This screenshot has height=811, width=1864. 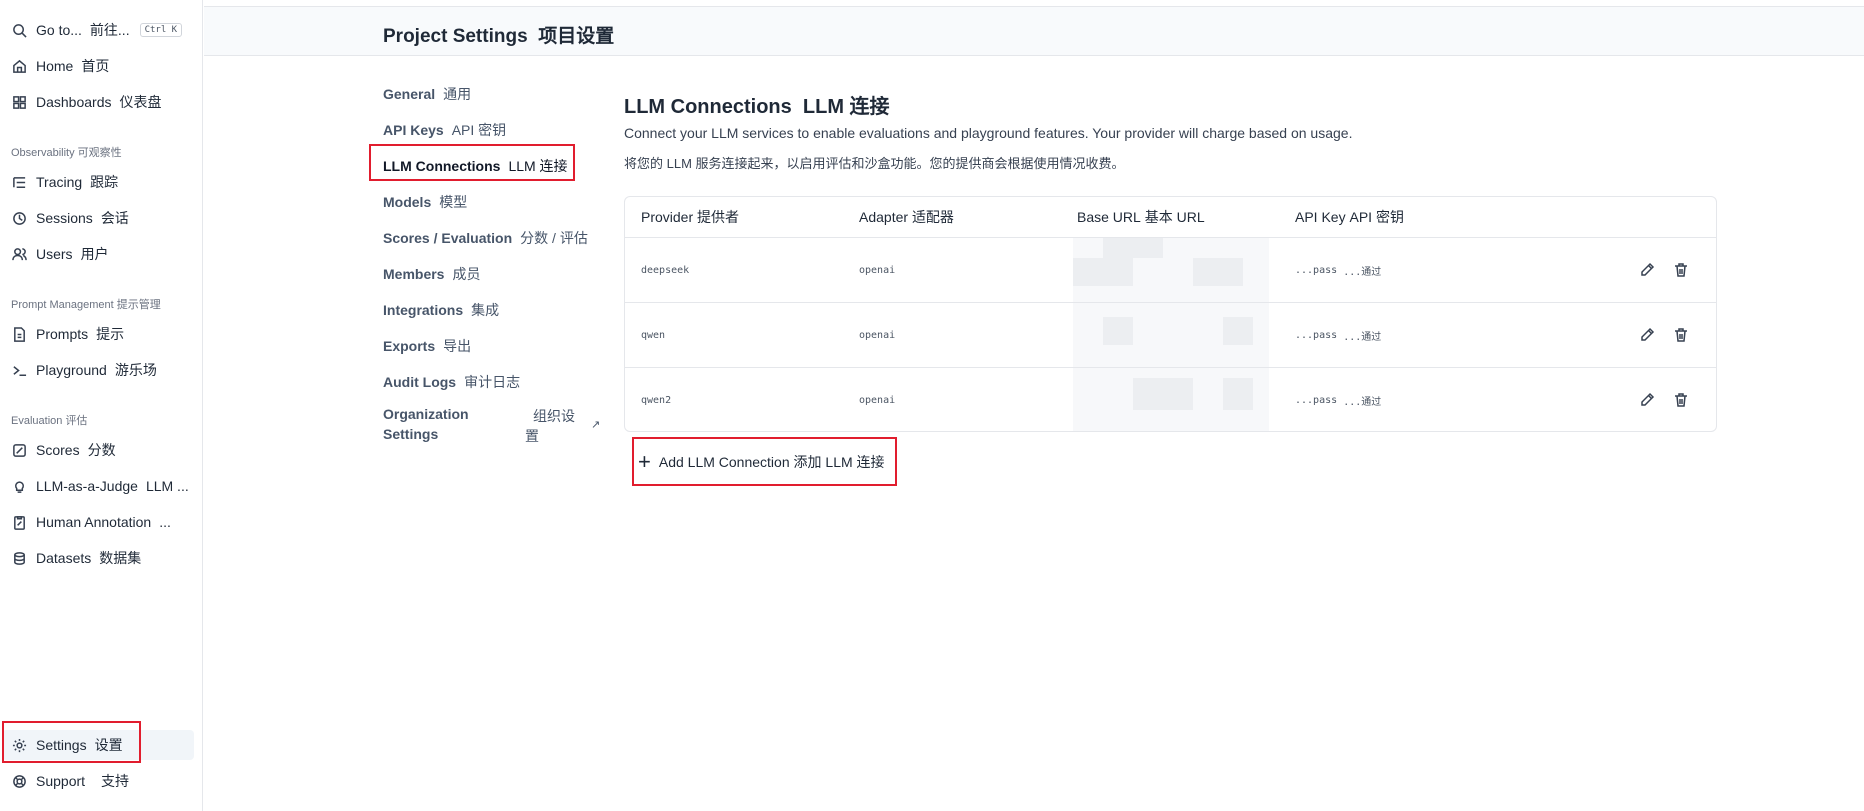 I want to click on group-label-prompt-management: Prompt Management 提示管理, so click(x=86, y=305).